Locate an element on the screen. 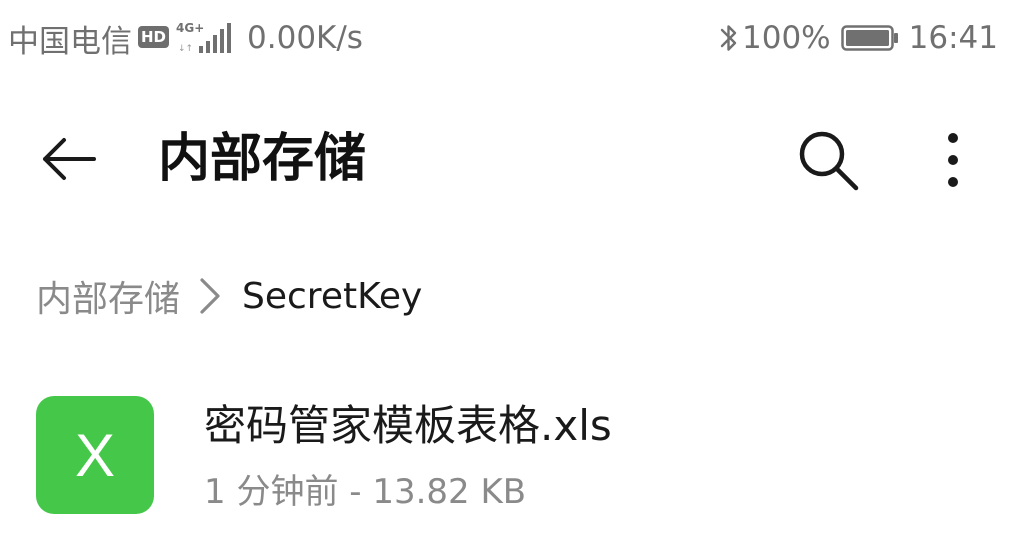 The image size is (1010, 560). arrow-left-icon is located at coordinates (69, 159).